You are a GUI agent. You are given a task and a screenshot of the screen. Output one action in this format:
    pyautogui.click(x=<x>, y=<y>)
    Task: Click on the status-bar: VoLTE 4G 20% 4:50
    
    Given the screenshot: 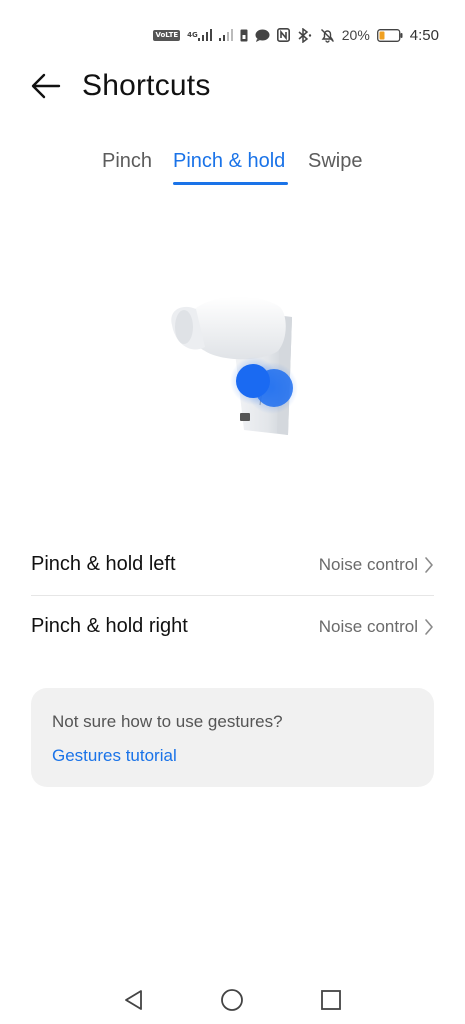 What is the action you would take?
    pyautogui.click(x=232, y=34)
    